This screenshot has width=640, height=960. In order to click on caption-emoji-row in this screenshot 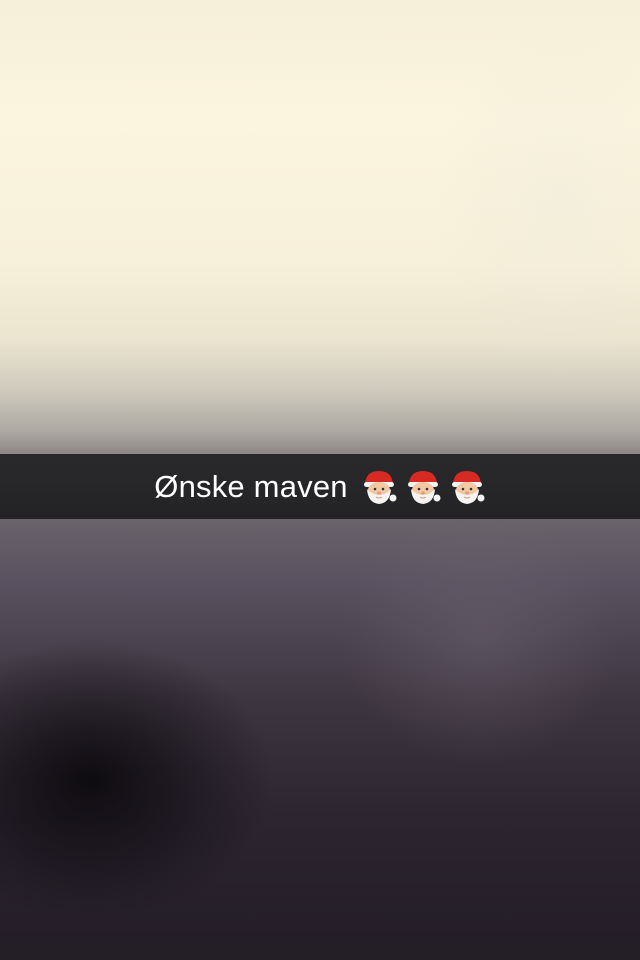, I will do `click(423, 487)`.